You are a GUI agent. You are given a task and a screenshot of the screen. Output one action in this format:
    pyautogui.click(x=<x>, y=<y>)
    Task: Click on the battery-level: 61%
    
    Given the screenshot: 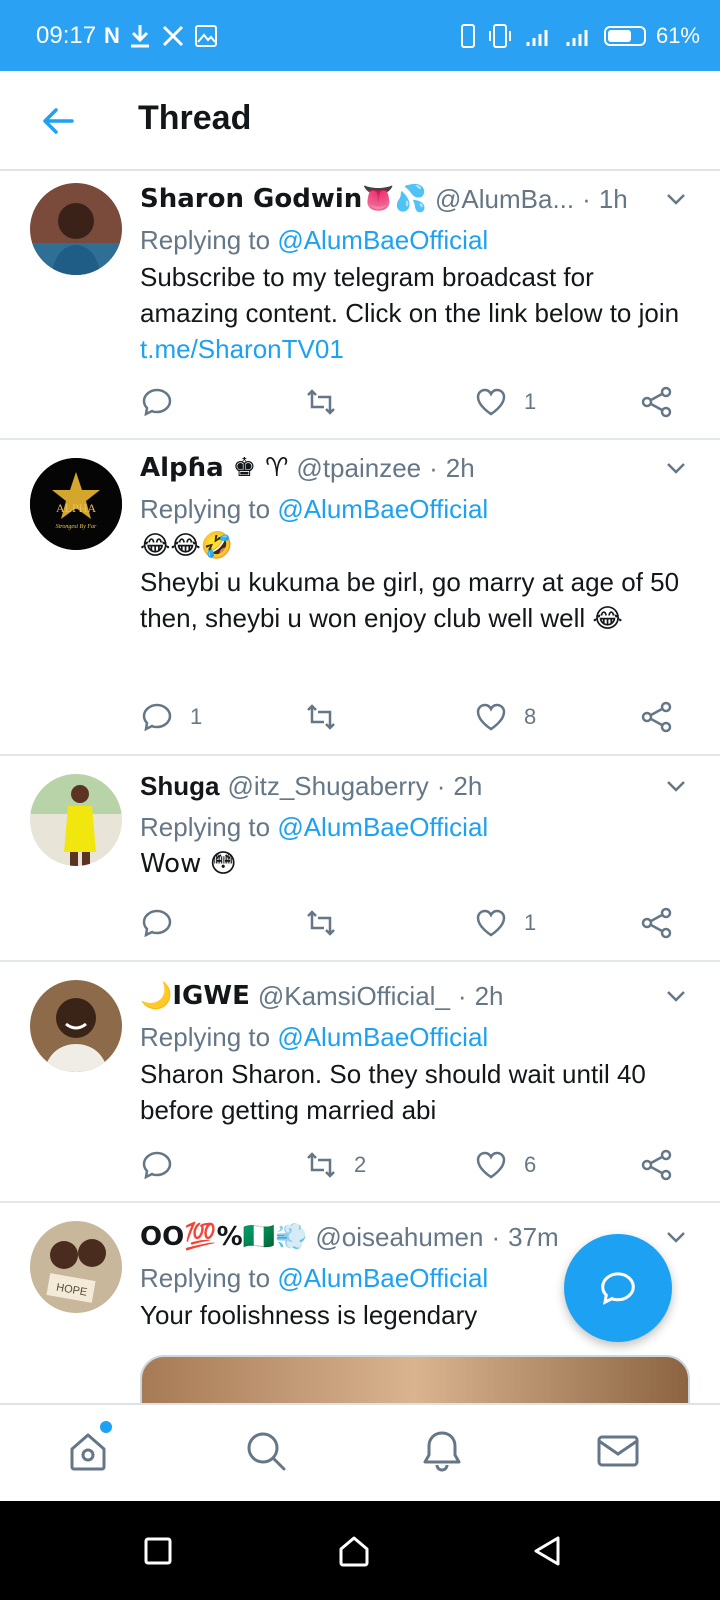 What is the action you would take?
    pyautogui.click(x=677, y=35)
    